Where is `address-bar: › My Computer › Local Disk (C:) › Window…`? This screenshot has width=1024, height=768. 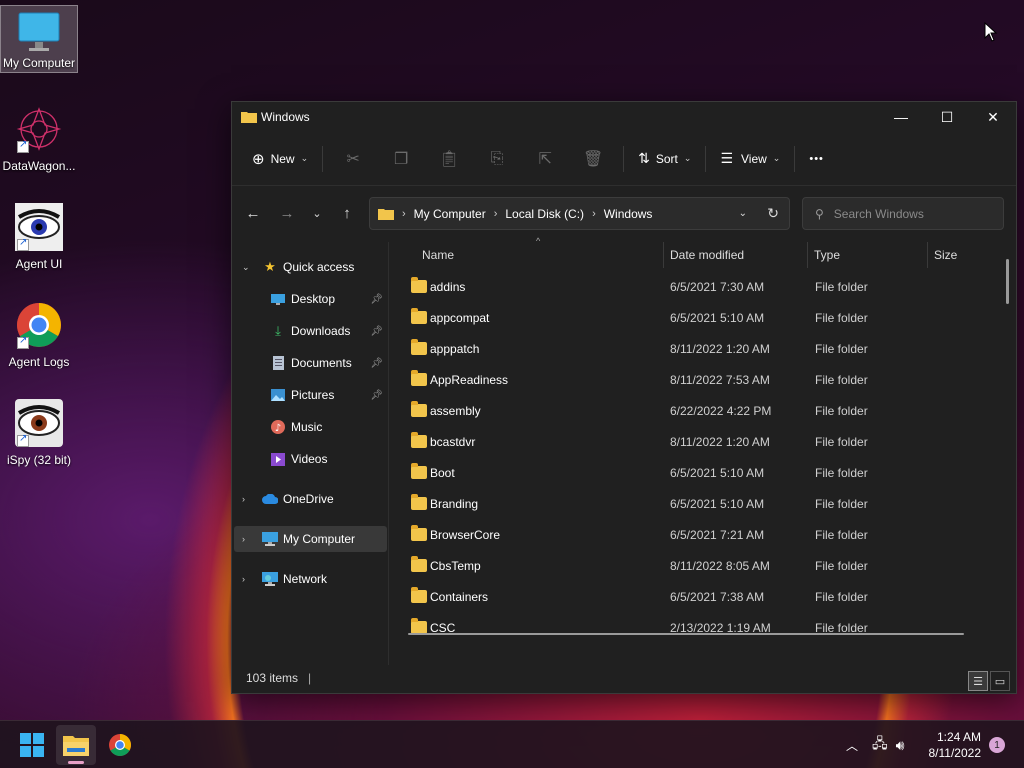
address-bar: › My Computer › Local Disk (C:) › Window… is located at coordinates (579, 213).